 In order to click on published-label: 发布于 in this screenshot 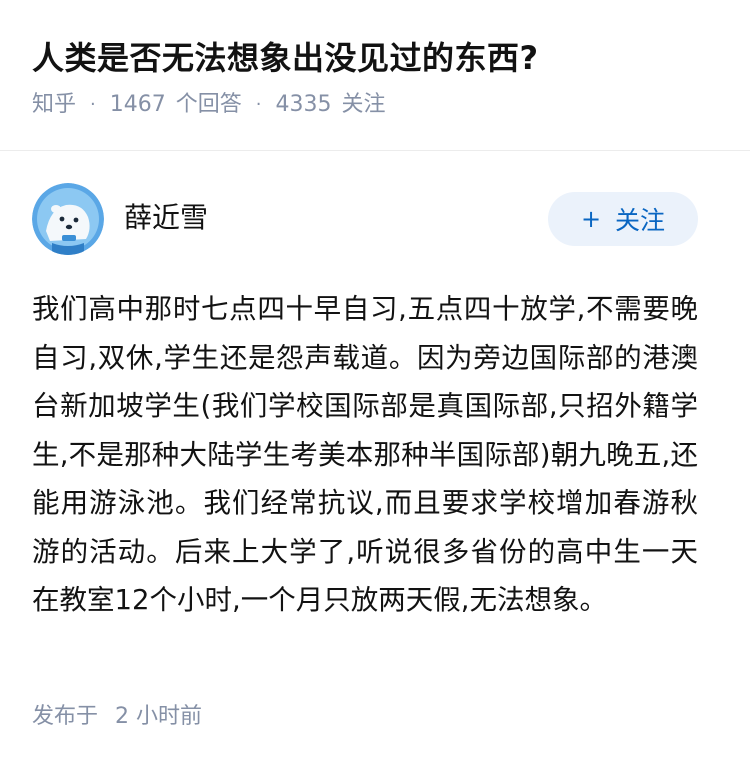, I will do `click(65, 716)`.